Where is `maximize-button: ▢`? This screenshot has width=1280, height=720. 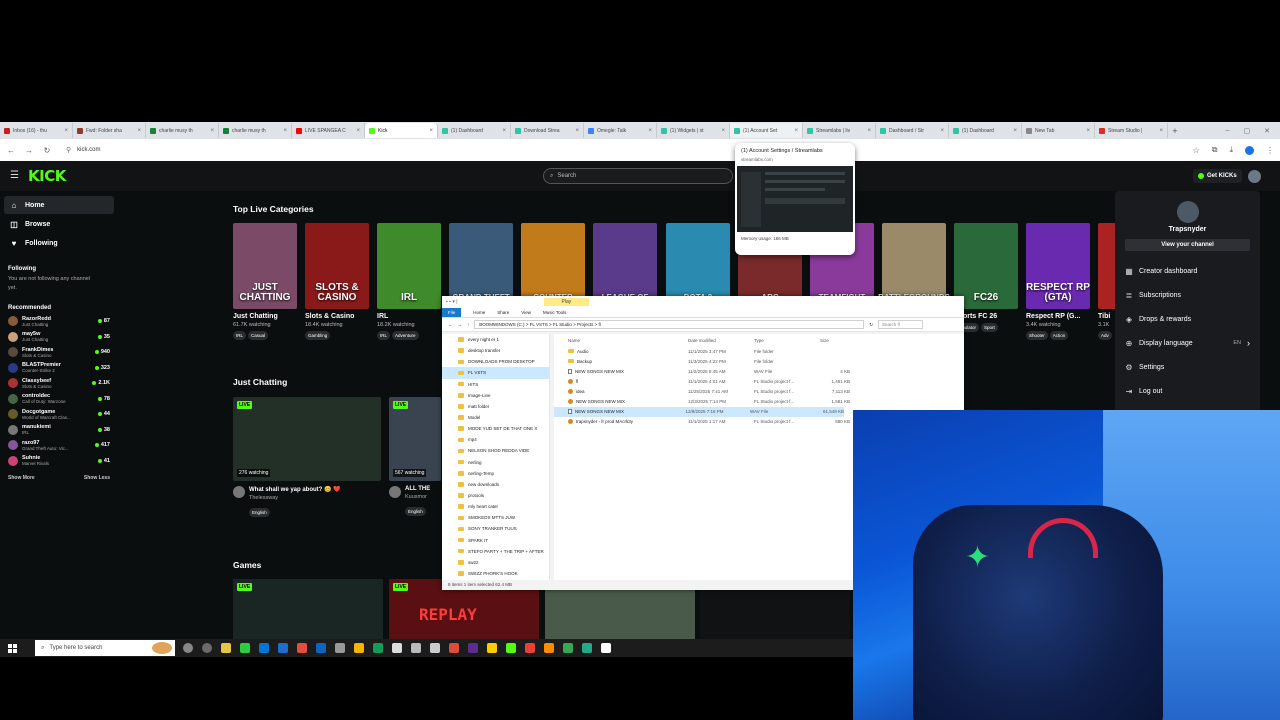 maximize-button: ▢ is located at coordinates (1247, 131).